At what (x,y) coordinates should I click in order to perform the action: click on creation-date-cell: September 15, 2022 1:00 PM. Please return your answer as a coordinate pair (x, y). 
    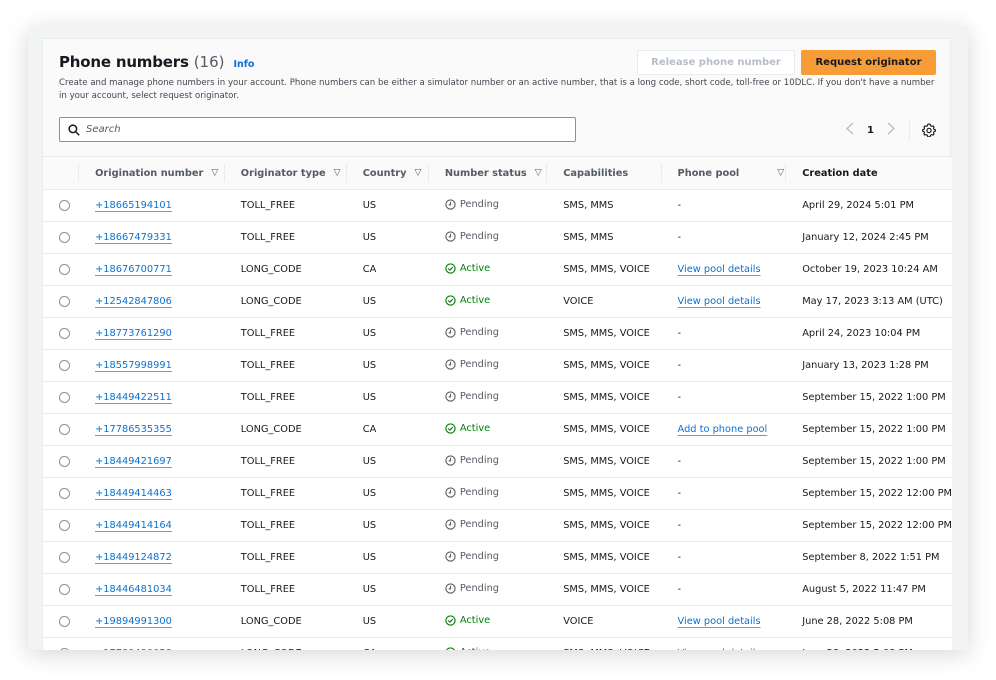
    Looking at the image, I should click on (874, 397).